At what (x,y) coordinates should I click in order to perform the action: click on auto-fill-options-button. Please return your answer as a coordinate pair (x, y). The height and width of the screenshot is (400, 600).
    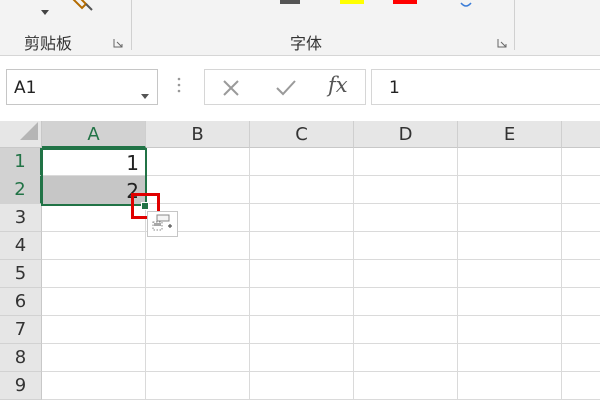
    Looking at the image, I should click on (162, 224).